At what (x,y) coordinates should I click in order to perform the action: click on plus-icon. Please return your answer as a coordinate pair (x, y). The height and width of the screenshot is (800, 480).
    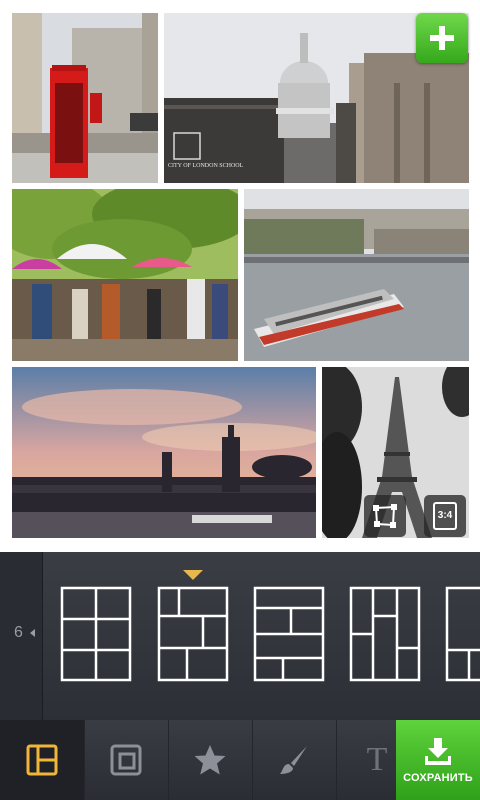
    Looking at the image, I should click on (442, 38).